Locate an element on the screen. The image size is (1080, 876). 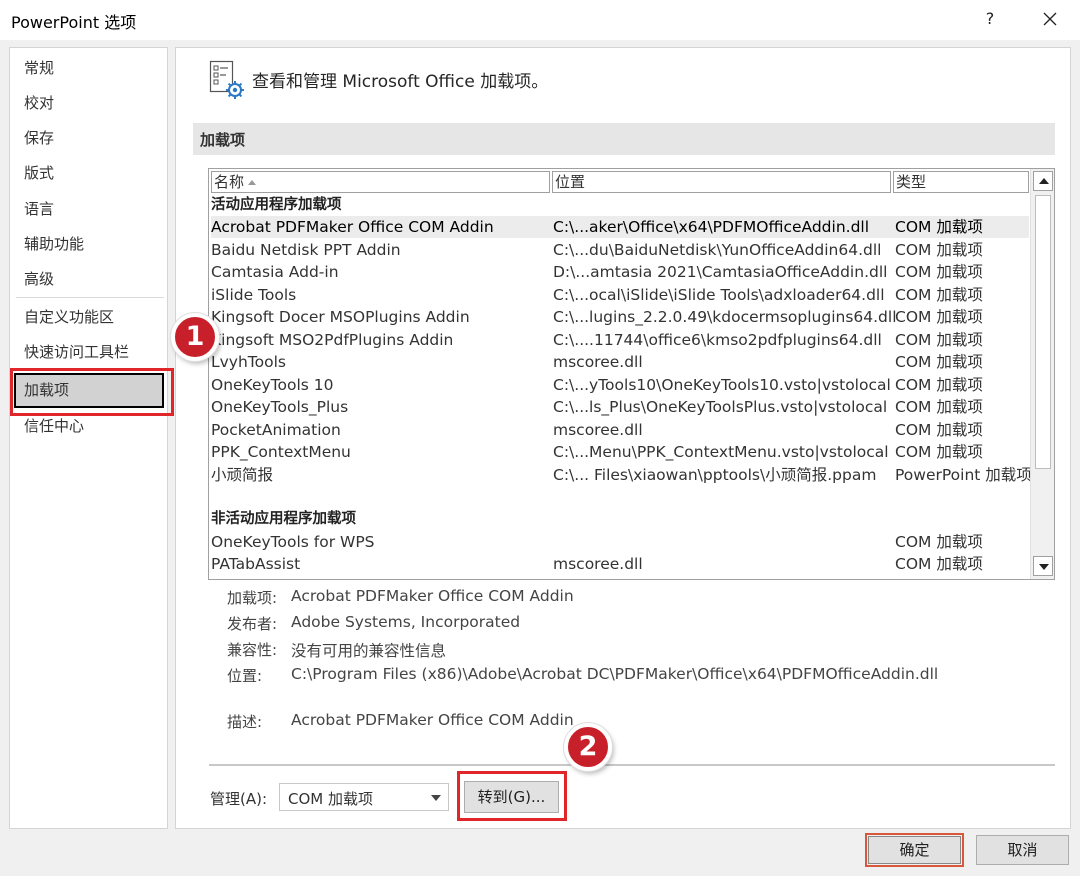
detail-compat-label: 兼容性: is located at coordinates (252, 650).